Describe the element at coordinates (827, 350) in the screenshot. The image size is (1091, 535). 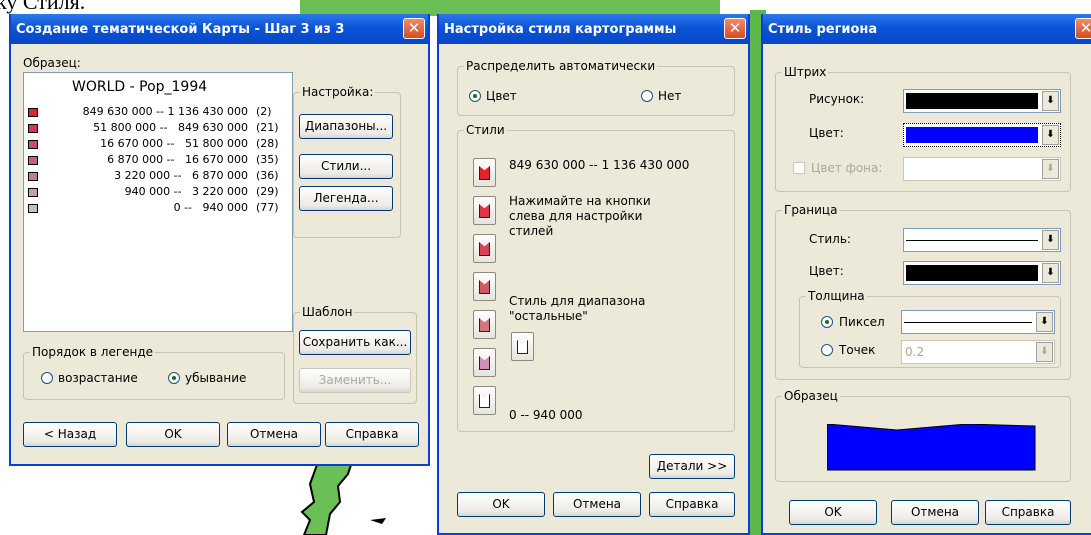
I see `points-radio` at that location.